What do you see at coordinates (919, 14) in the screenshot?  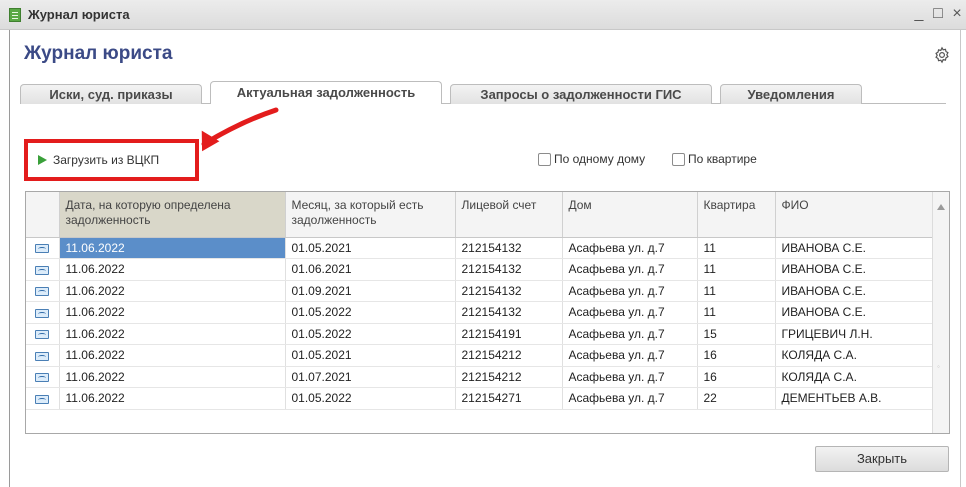 I see `minimize-button: _` at bounding box center [919, 14].